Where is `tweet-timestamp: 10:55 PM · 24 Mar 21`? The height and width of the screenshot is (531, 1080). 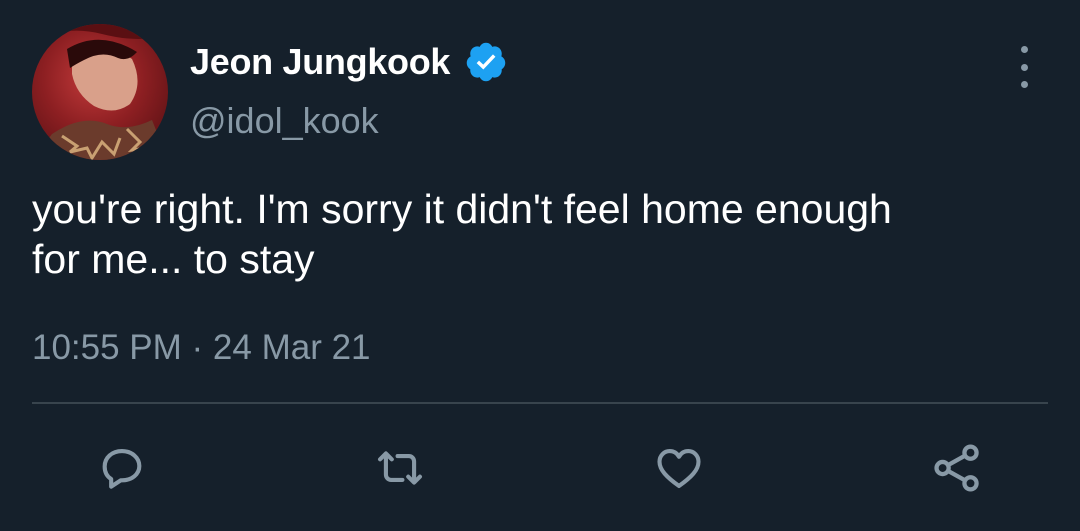 tweet-timestamp: 10:55 PM · 24 Mar 21 is located at coordinates (201, 348).